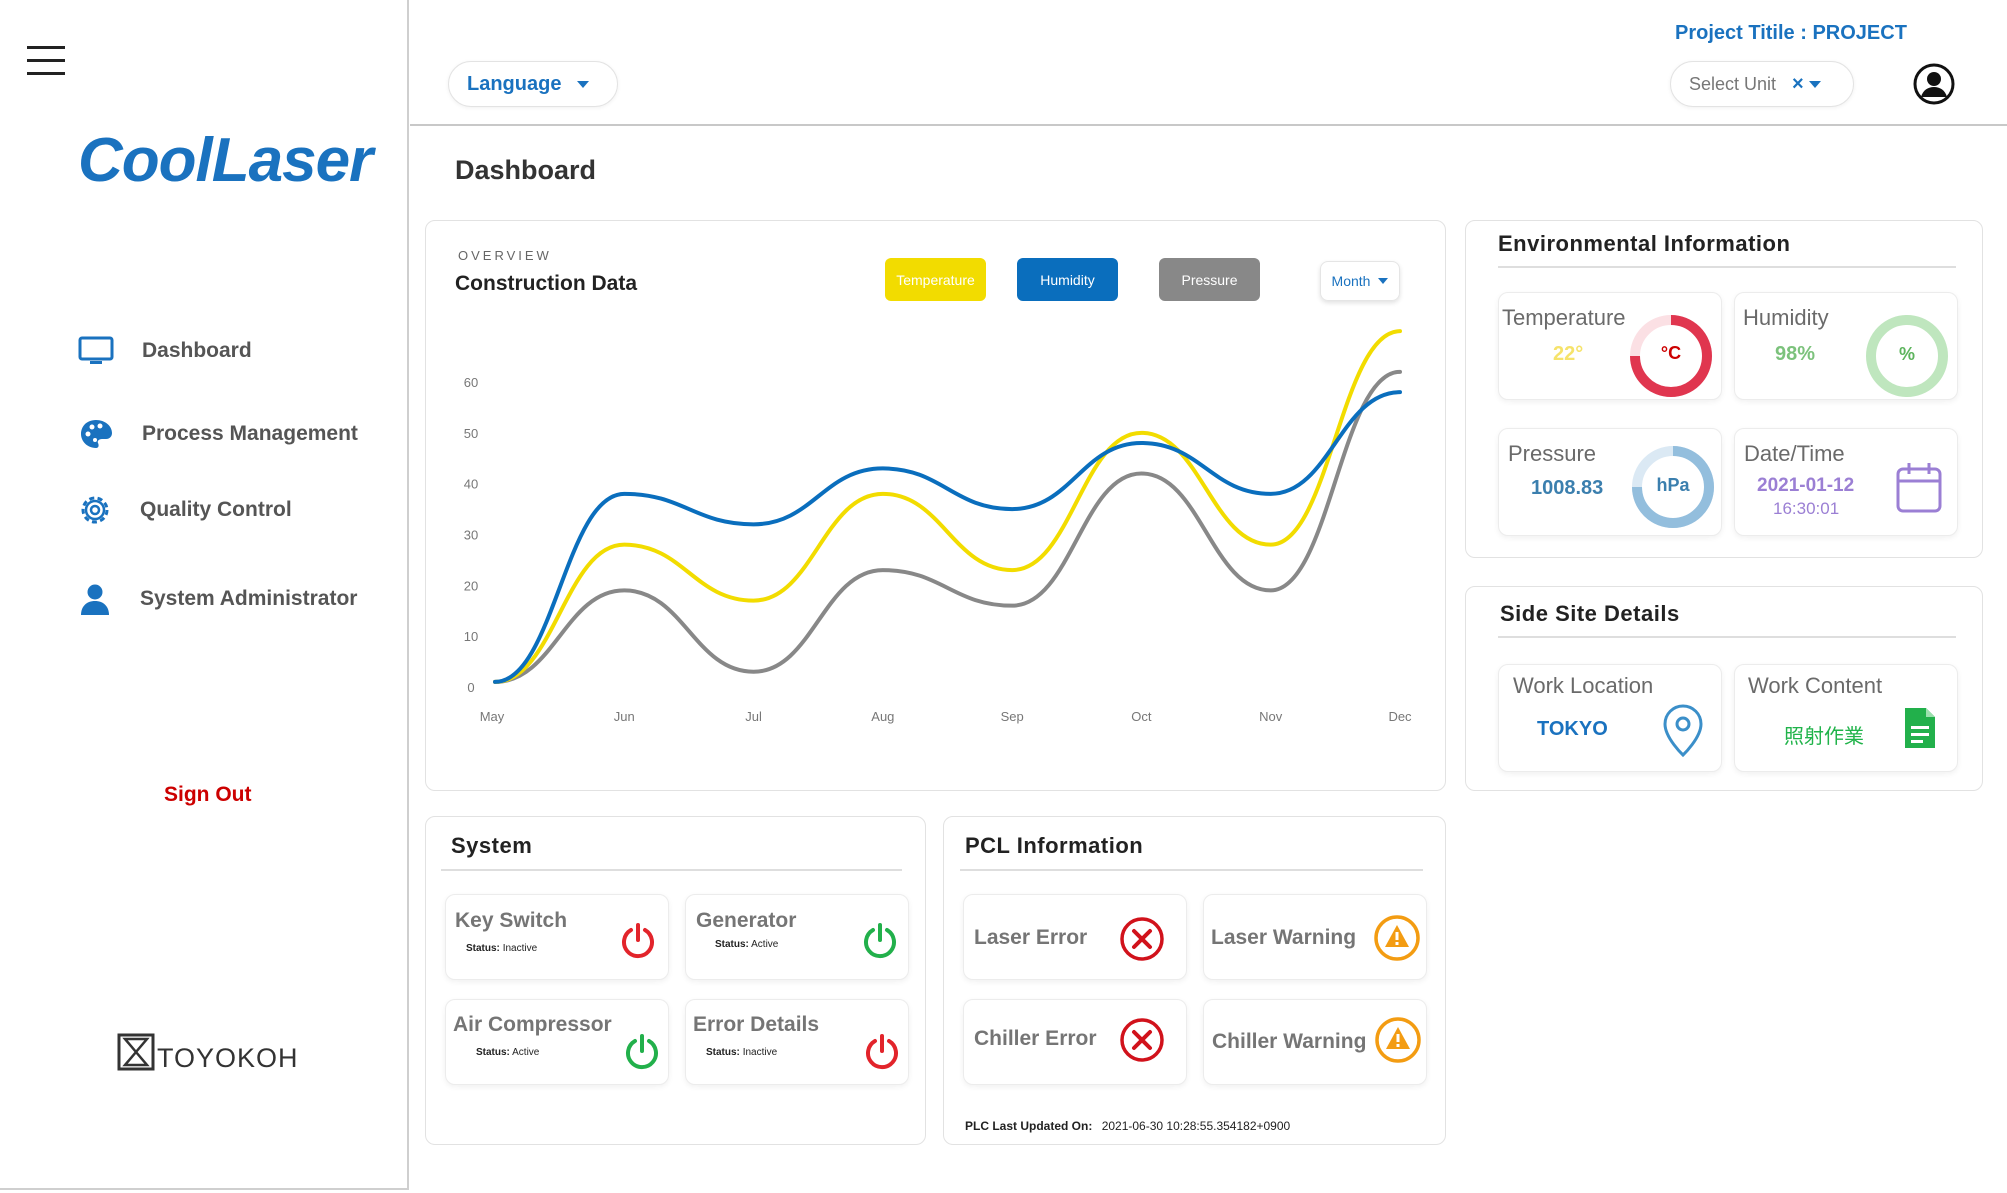 This screenshot has height=1193, width=2007. I want to click on x-tick-label: Oct, so click(1141, 716).